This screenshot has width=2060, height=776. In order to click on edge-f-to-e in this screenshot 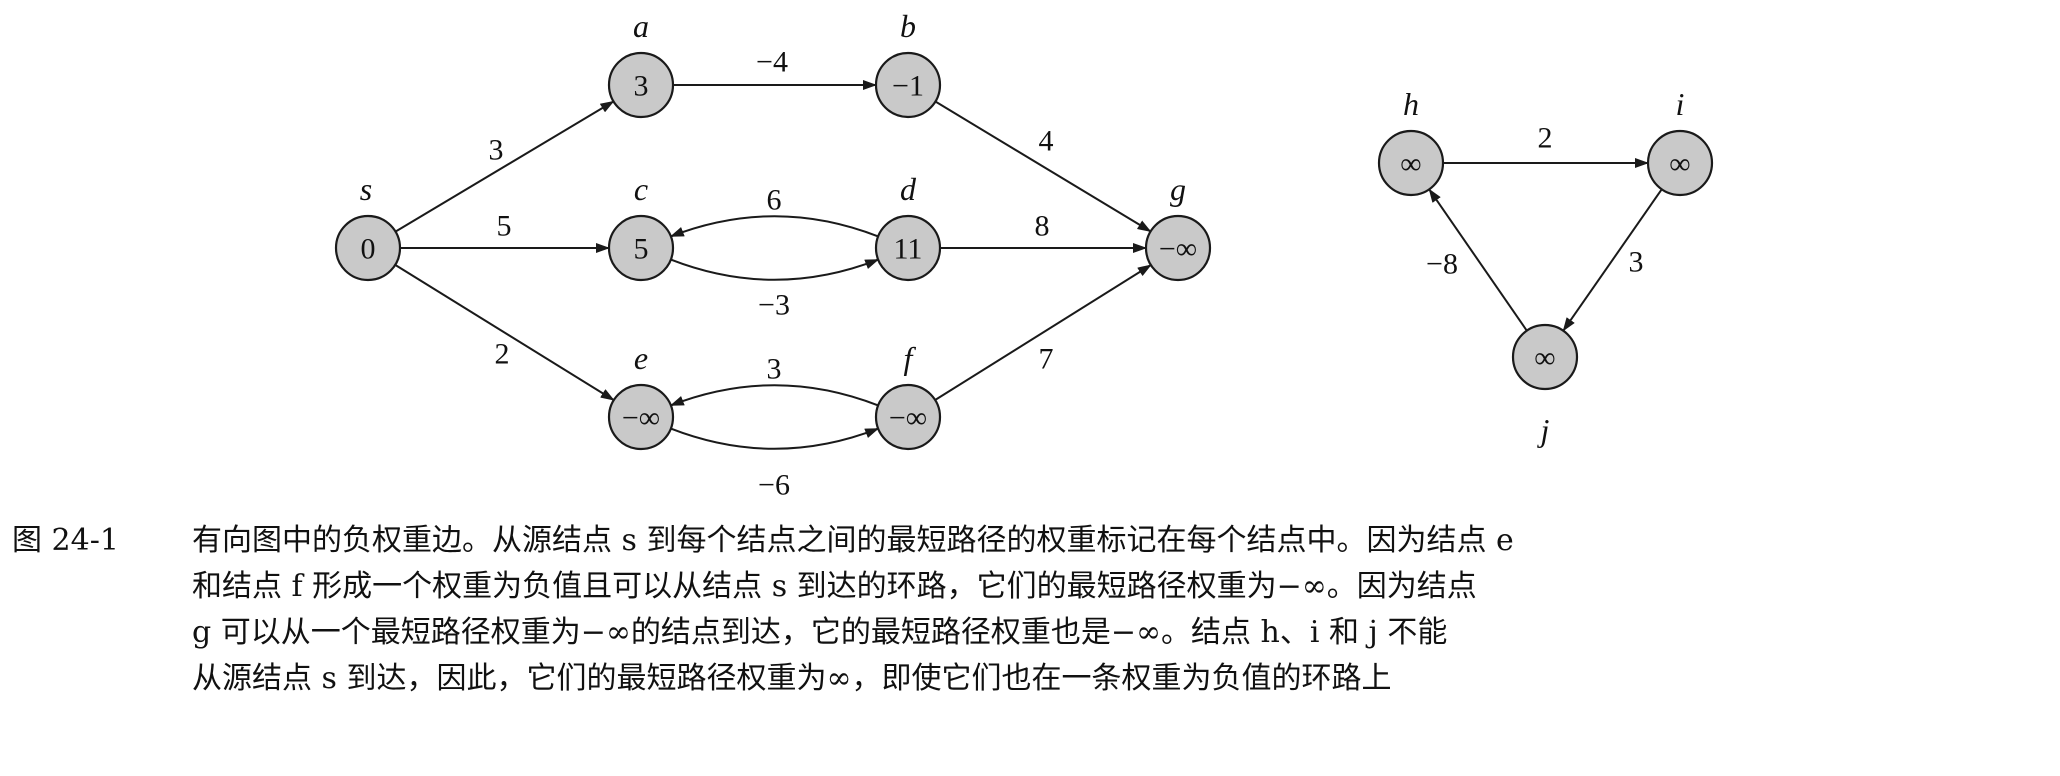, I will do `click(774, 395)`.